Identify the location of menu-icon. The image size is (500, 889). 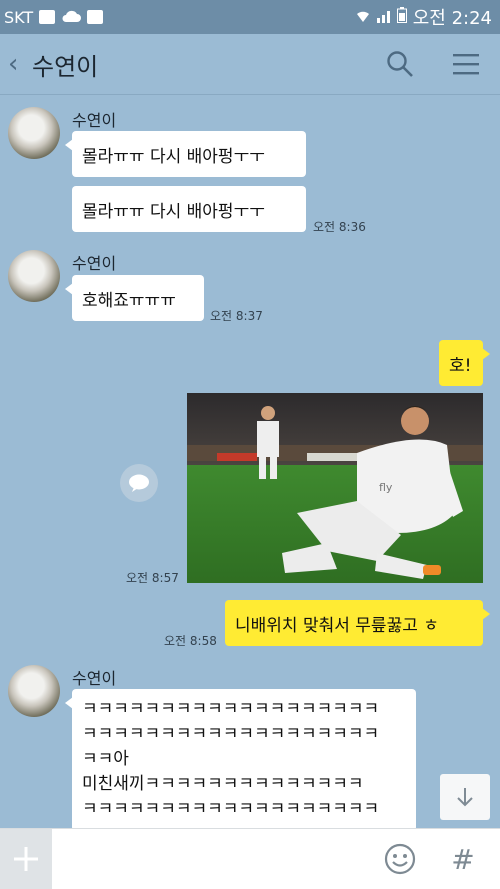
(466, 64).